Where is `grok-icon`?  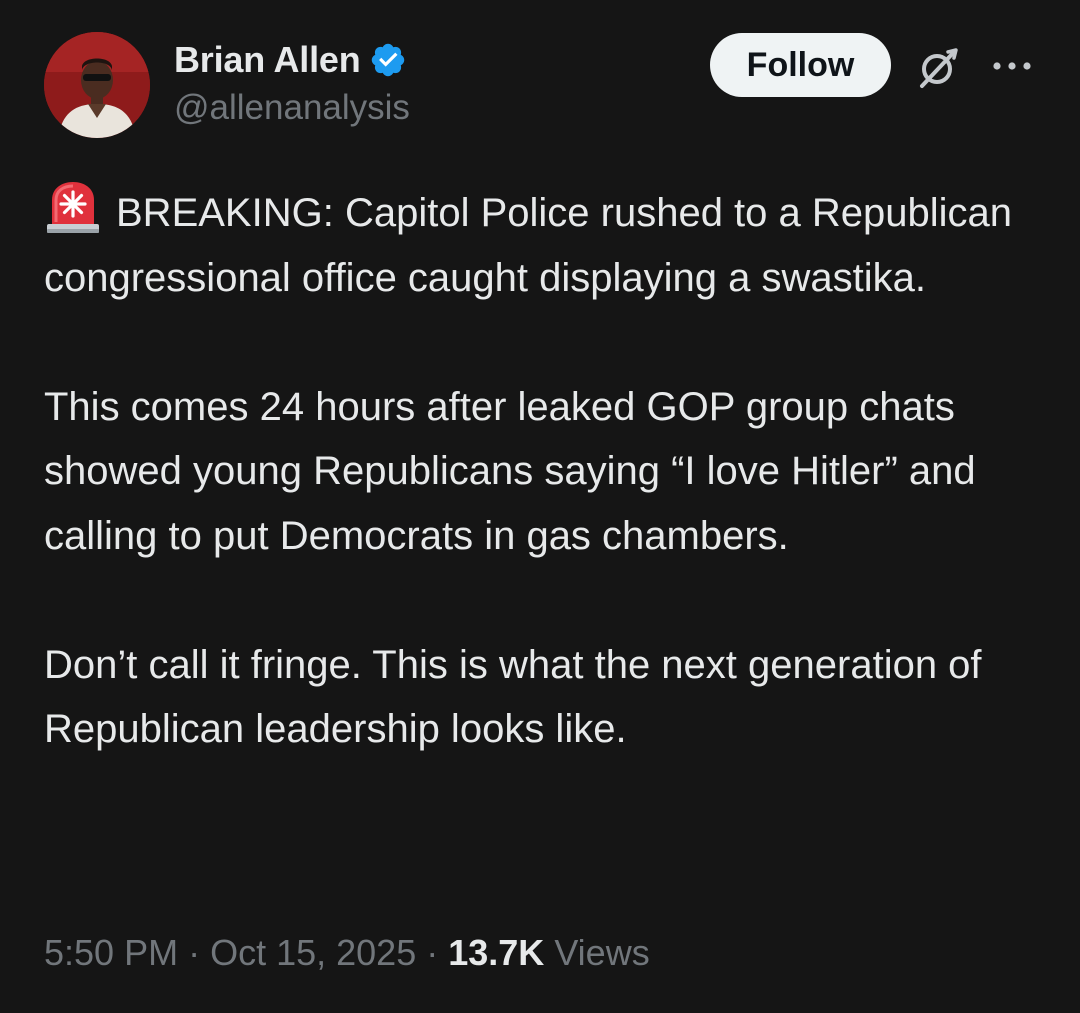
grok-icon is located at coordinates (938, 68).